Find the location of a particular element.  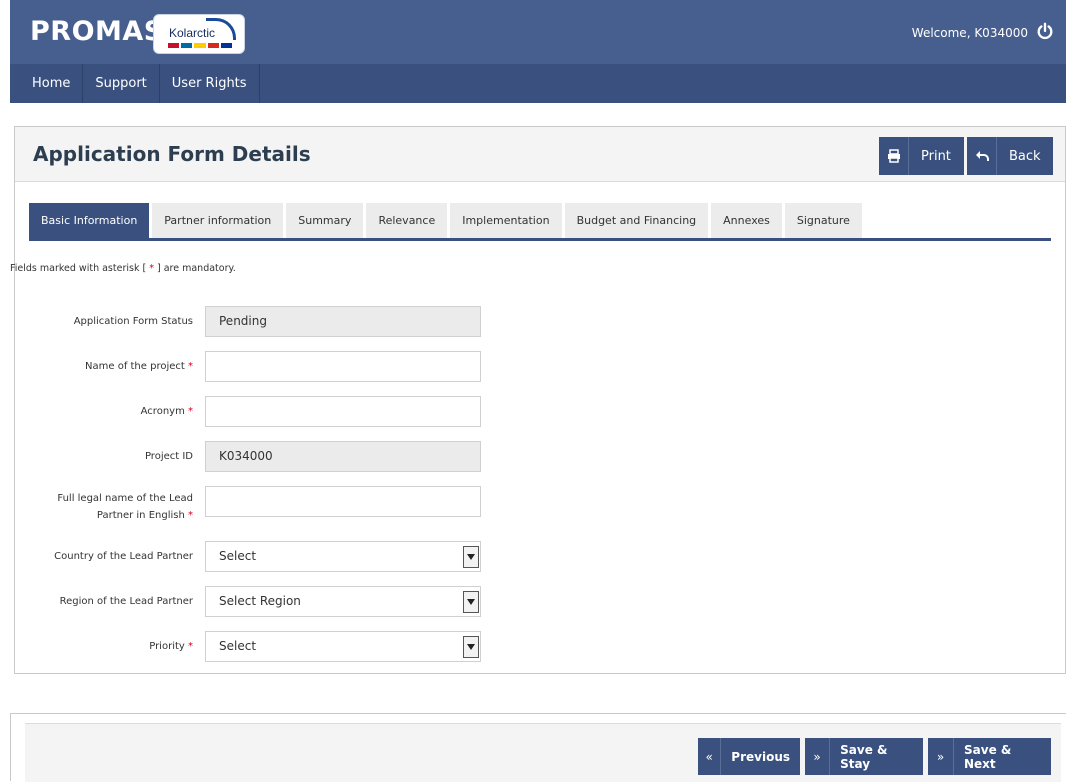

priority-label-text: Priority is located at coordinates (167, 646).